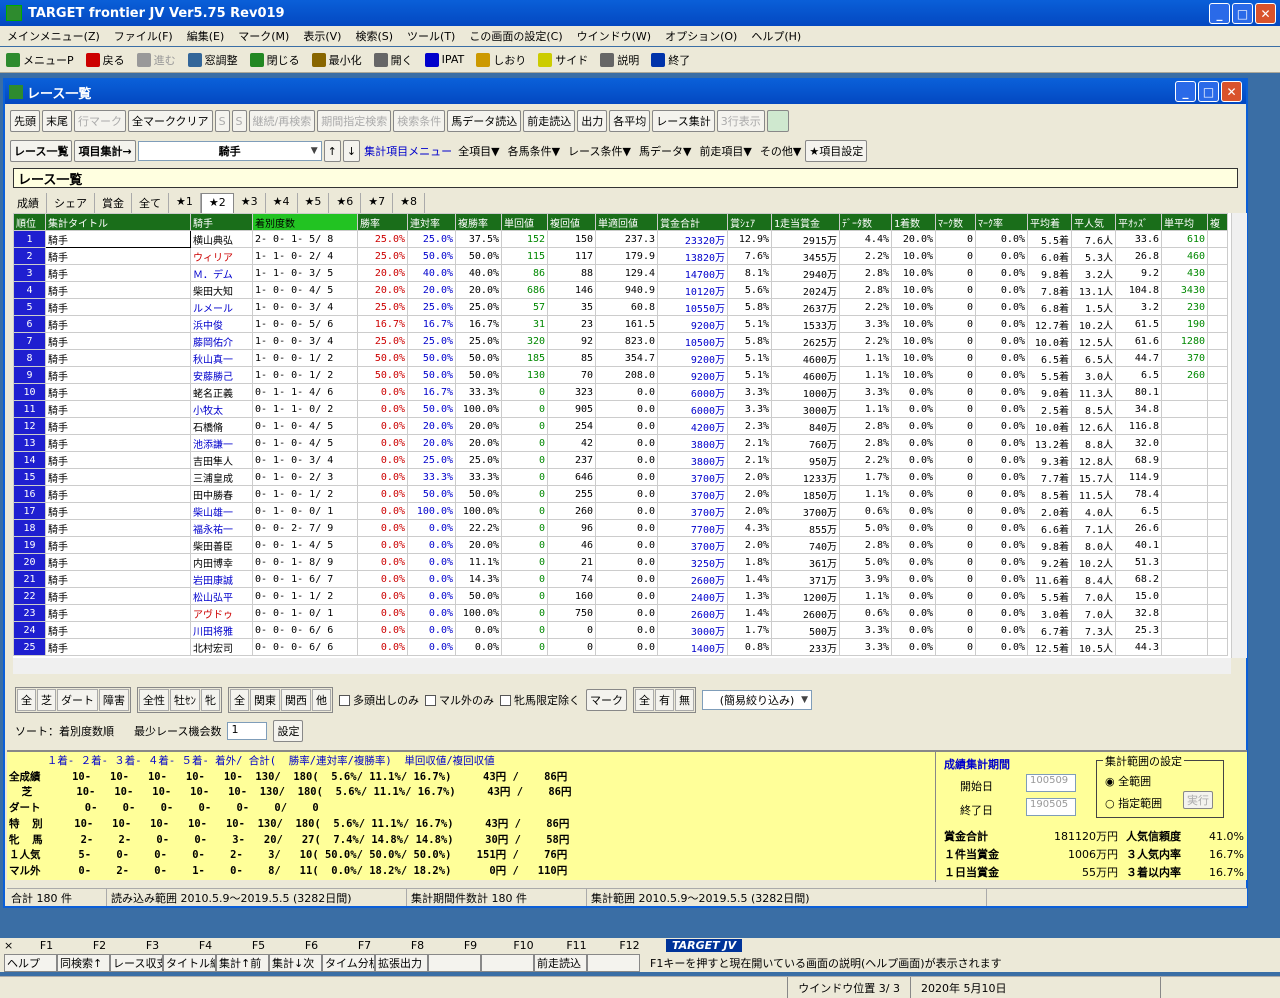 This screenshot has width=1280, height=998. Describe the element at coordinates (136, 963) in the screenshot. I see `fkey-button-2: レース収支` at that location.